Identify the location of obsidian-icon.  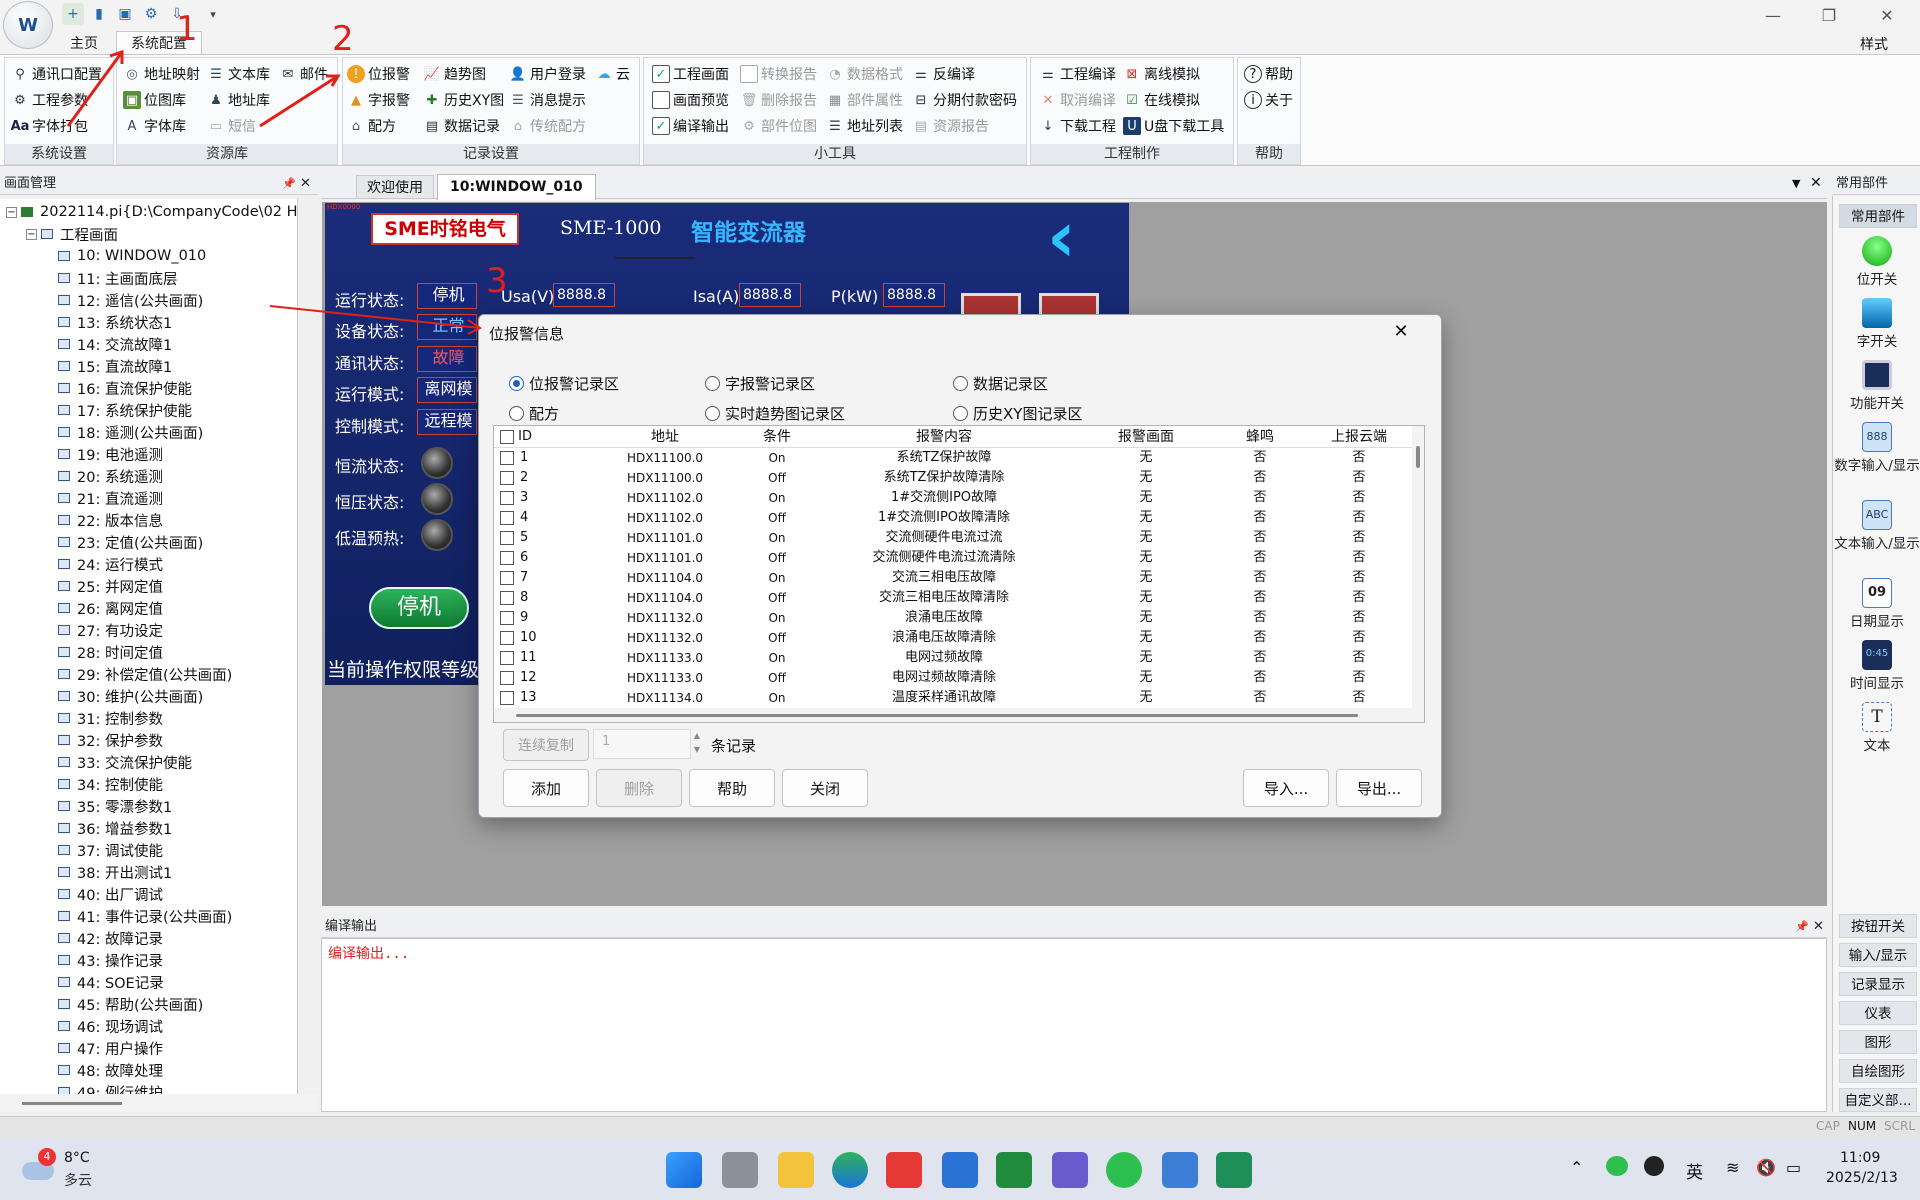
(1070, 1170).